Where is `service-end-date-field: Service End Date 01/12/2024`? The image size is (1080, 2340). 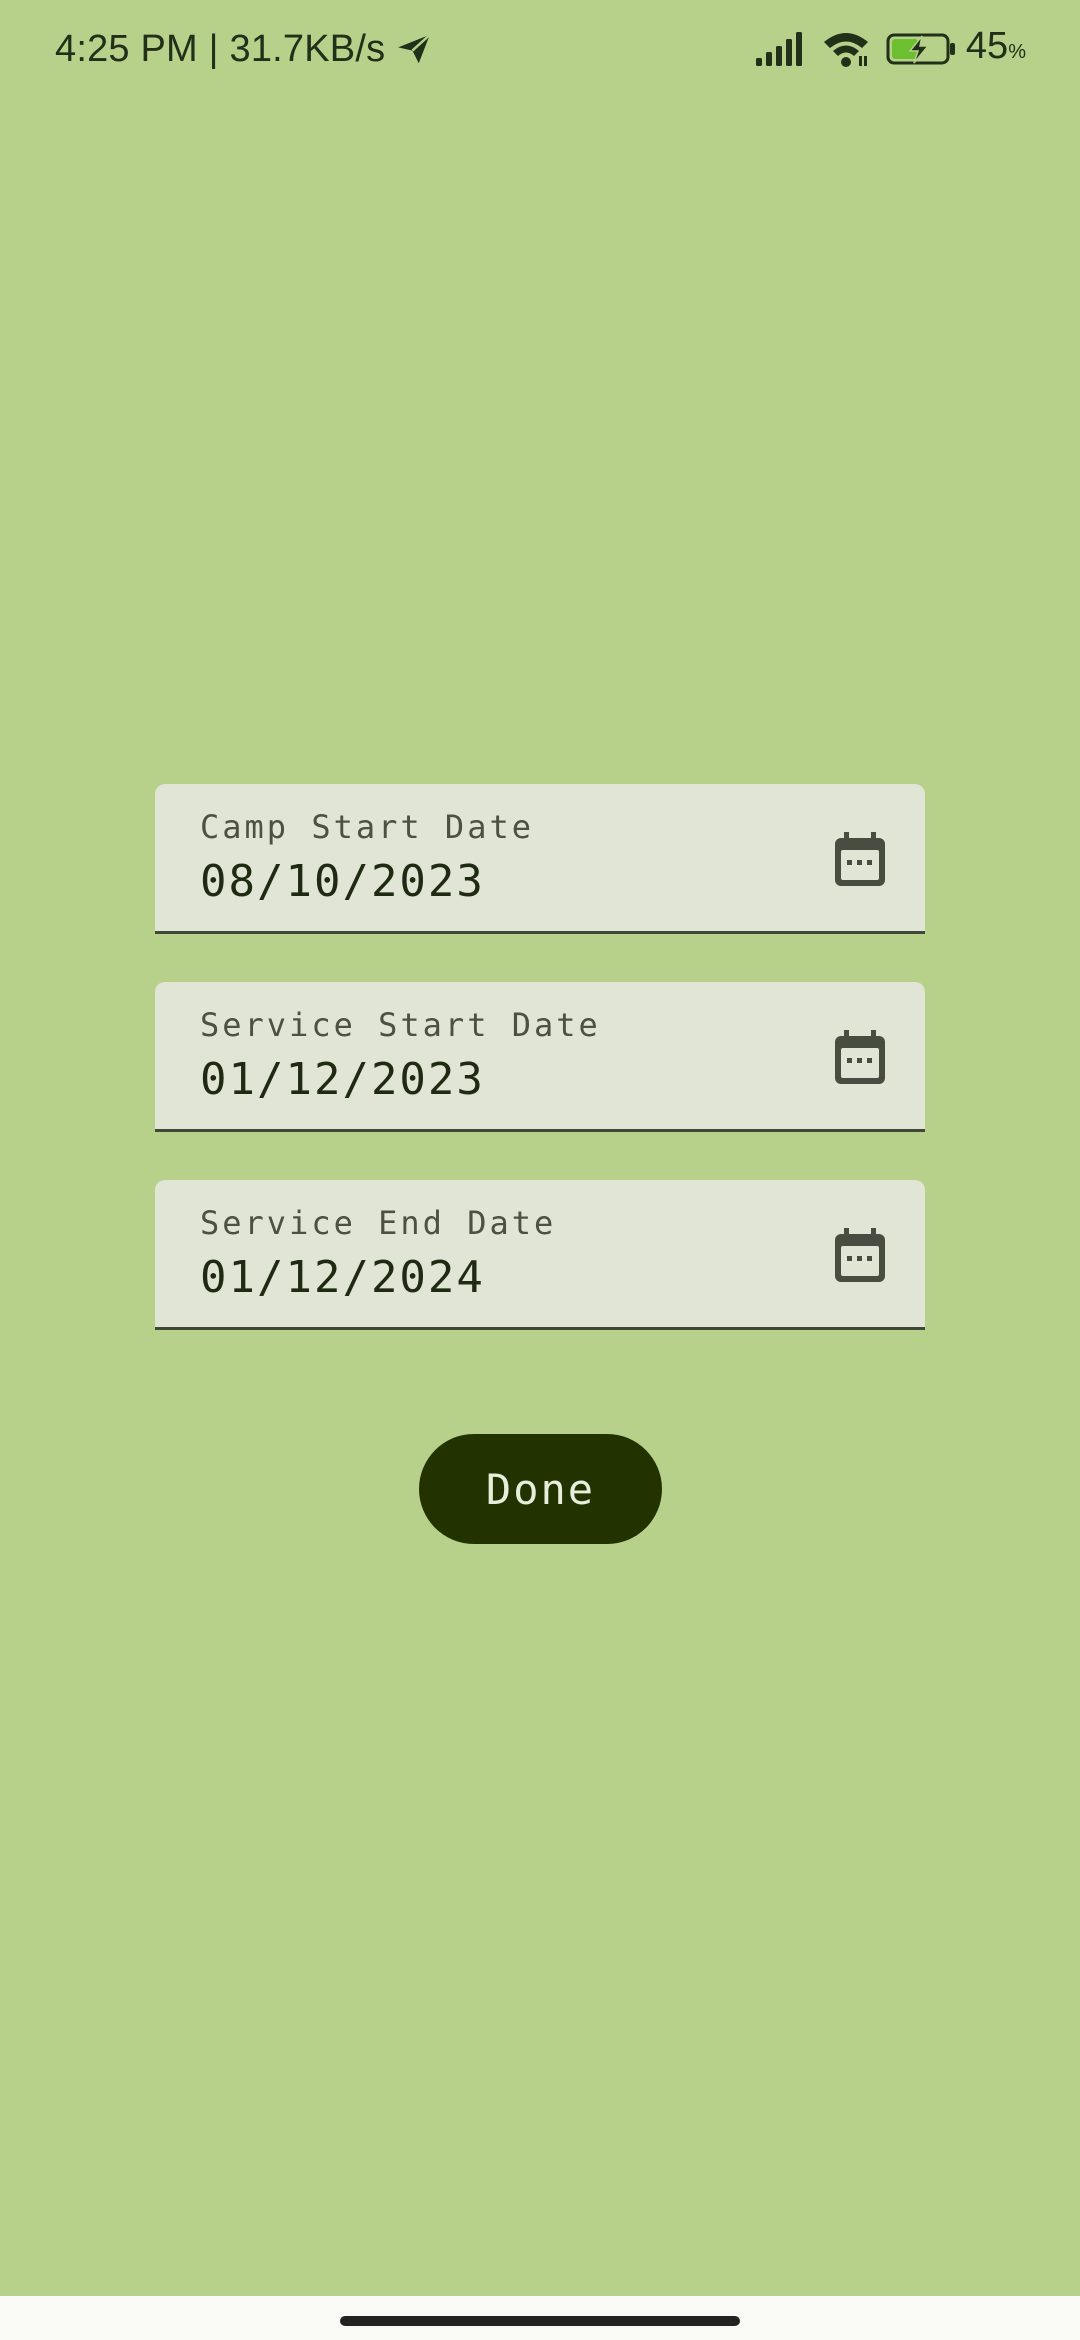 service-end-date-field: Service End Date 01/12/2024 is located at coordinates (540, 1255).